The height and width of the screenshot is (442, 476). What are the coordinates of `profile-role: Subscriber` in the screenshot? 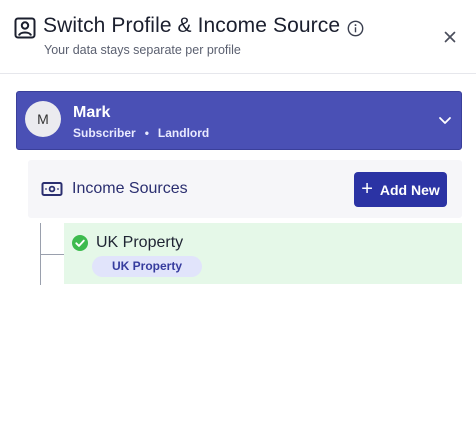 It's located at (104, 133).